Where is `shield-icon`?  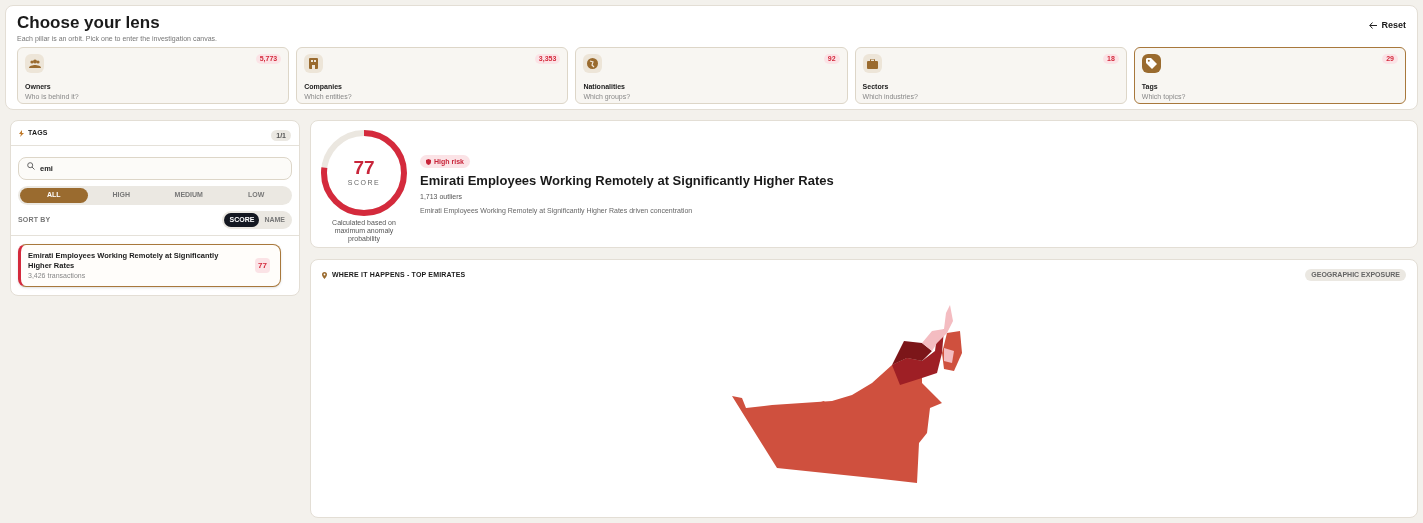
shield-icon is located at coordinates (428, 161).